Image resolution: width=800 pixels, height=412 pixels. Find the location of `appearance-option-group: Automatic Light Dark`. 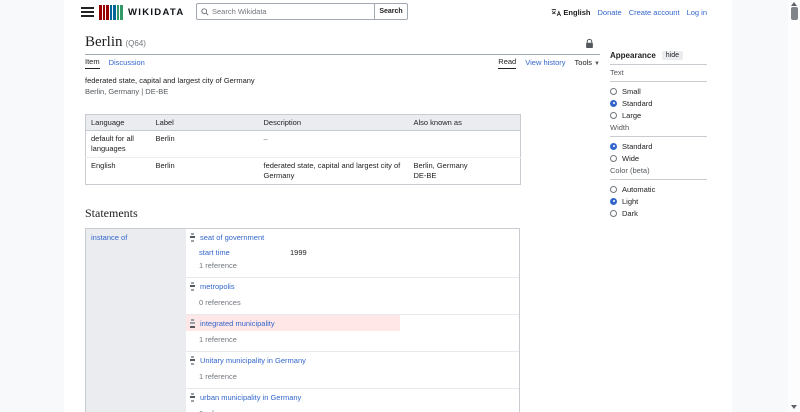

appearance-option-group: Automatic Light Dark is located at coordinates (658, 201).